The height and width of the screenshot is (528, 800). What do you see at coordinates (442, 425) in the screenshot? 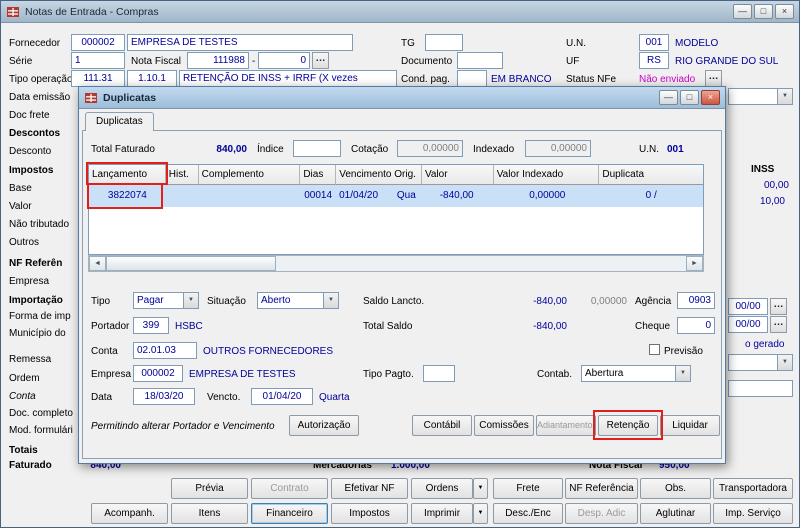
I see `contabil-button: Contábil` at bounding box center [442, 425].